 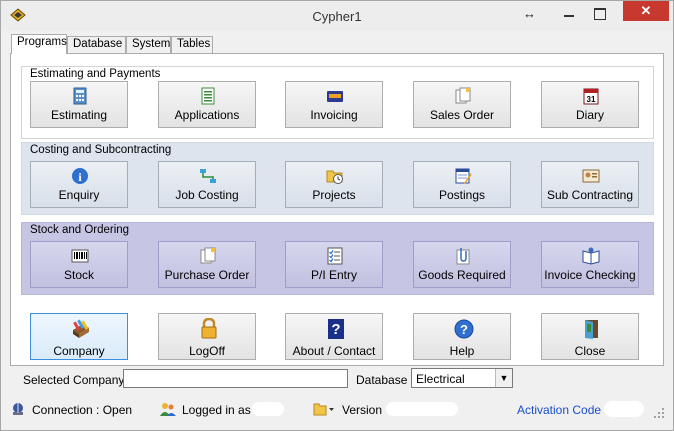 I want to click on postings-button: Postings, so click(x=462, y=184).